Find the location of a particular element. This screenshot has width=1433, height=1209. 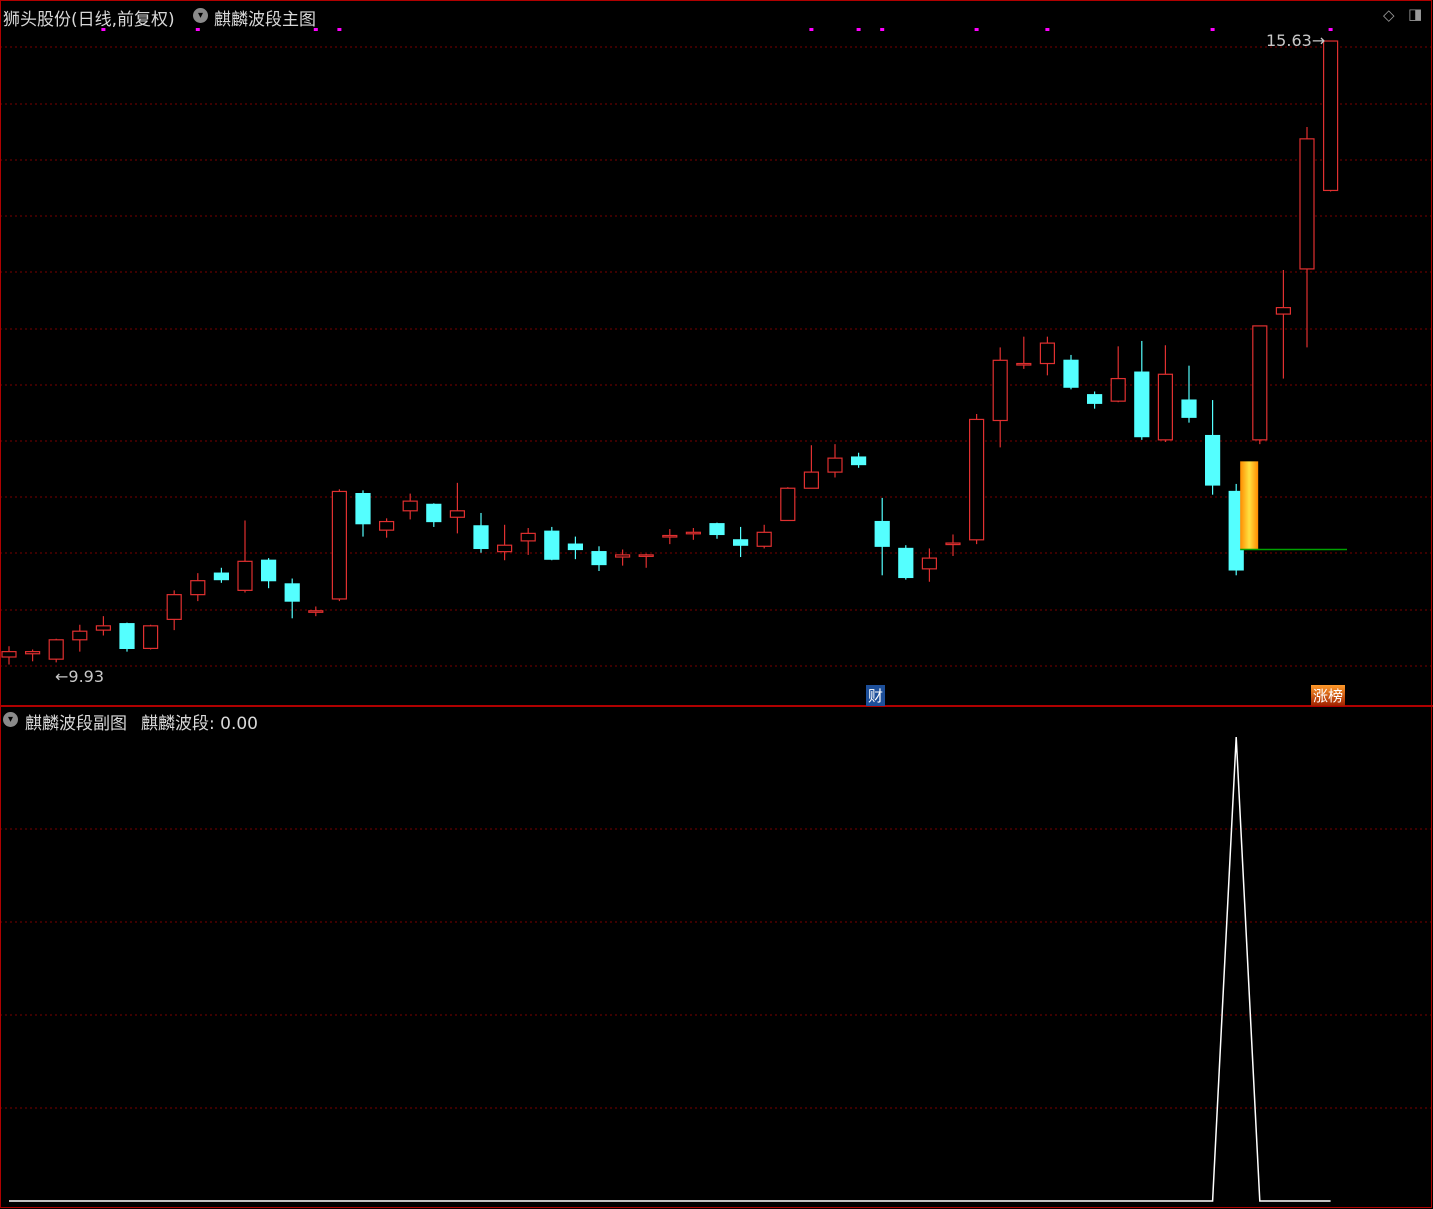

high-price-value: 15.63 is located at coordinates (1289, 40).